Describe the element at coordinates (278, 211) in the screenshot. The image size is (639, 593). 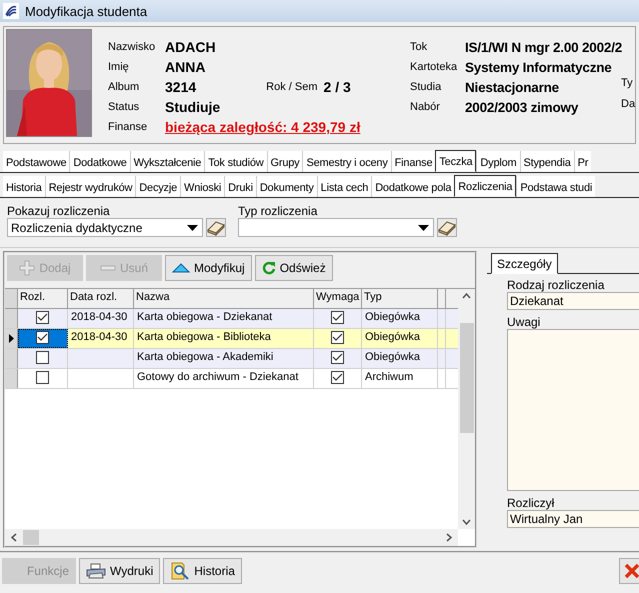
I see `field-label: Typ rozliczenia` at that location.